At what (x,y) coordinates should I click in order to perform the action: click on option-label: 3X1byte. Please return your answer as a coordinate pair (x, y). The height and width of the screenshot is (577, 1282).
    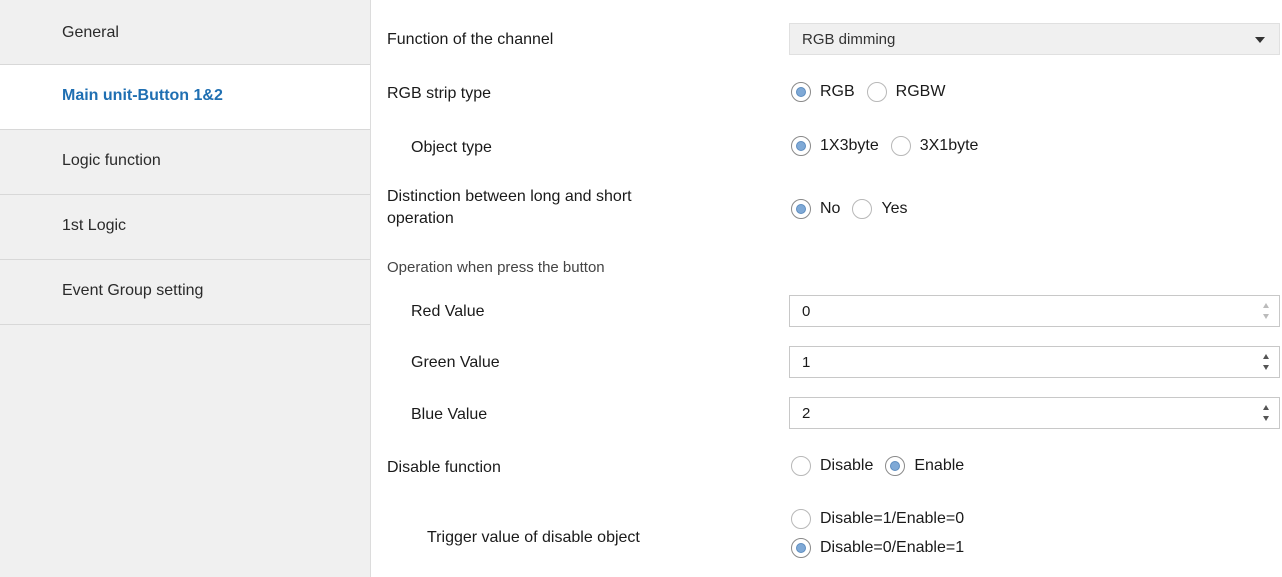
    Looking at the image, I should click on (949, 145).